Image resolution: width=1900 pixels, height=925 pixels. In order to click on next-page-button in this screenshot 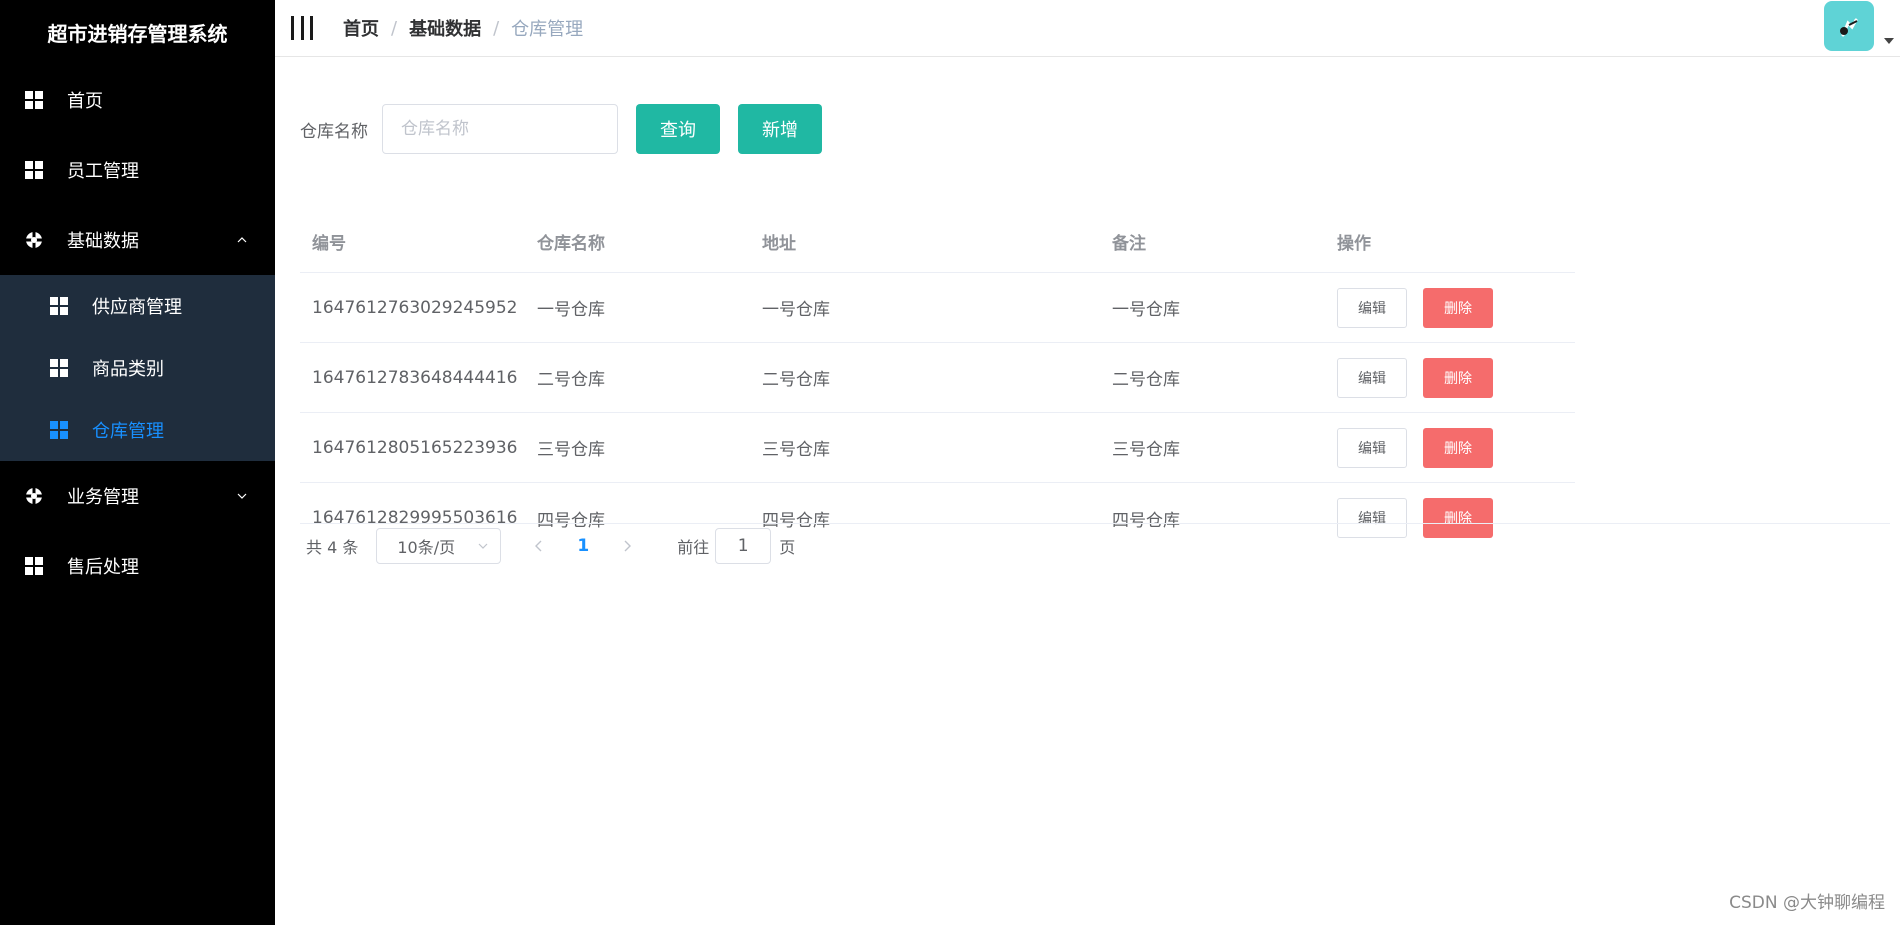, I will do `click(627, 546)`.